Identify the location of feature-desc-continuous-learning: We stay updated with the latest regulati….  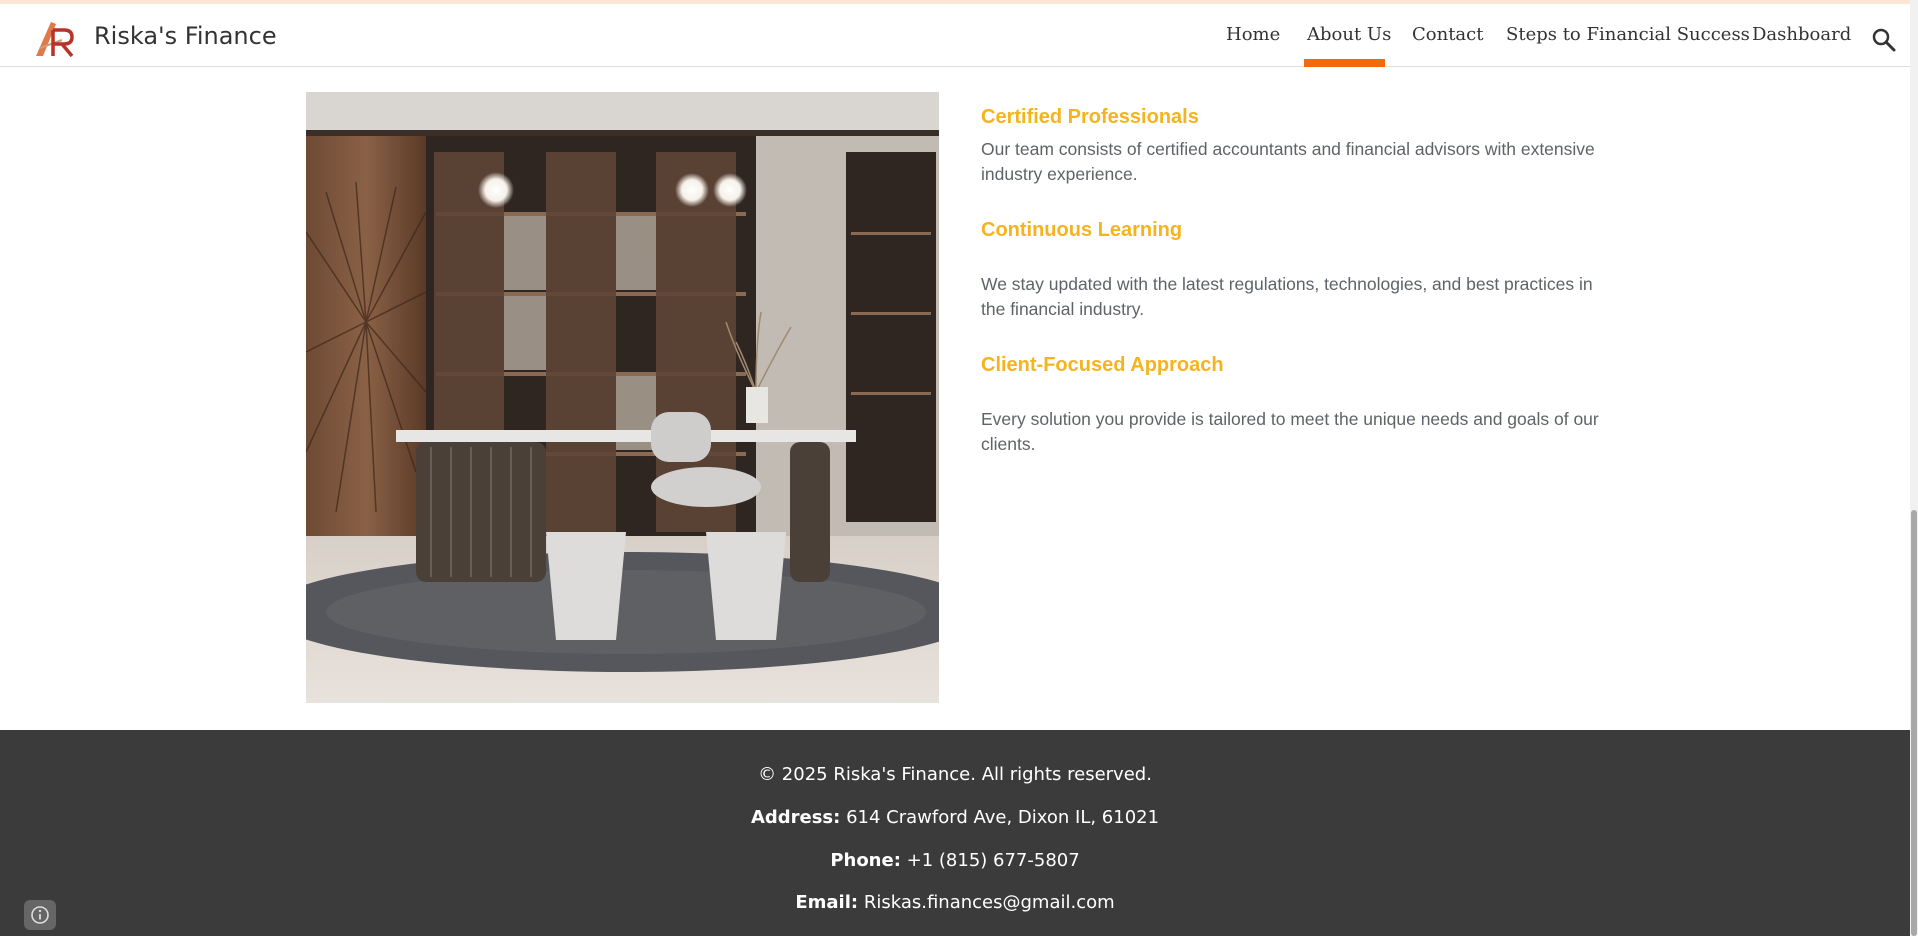
(1287, 296).